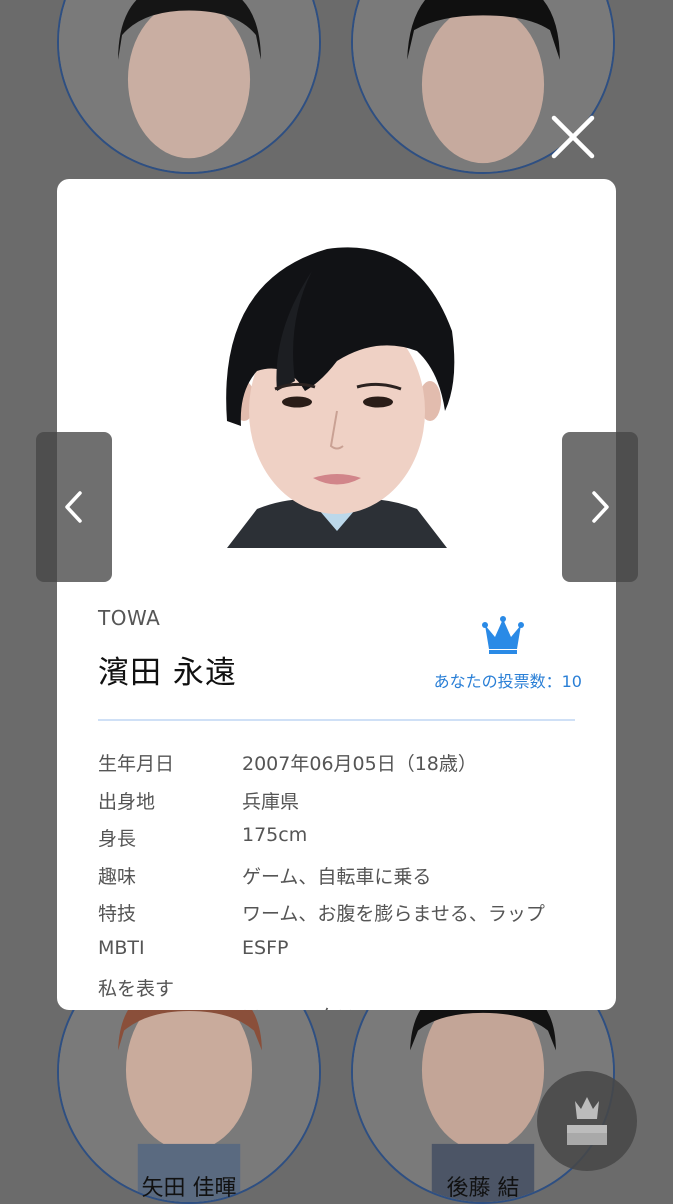 The image size is (673, 1204). I want to click on detail-row-hobby: 趣味 ゲーム、自転車に乗る, so click(338, 881).